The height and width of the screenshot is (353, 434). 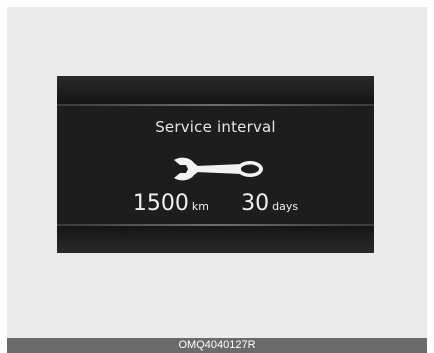 What do you see at coordinates (215, 127) in the screenshot?
I see `service-interval-title: Service interval` at bounding box center [215, 127].